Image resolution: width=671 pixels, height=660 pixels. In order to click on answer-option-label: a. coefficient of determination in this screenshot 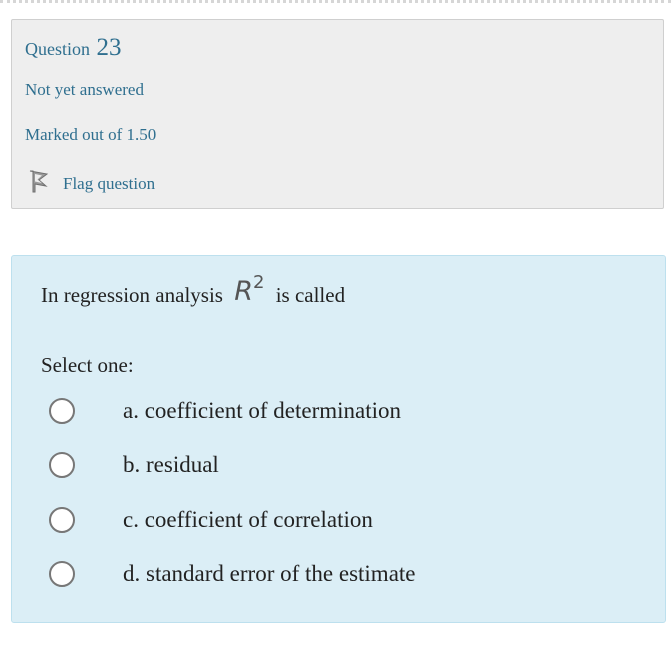, I will do `click(262, 410)`.